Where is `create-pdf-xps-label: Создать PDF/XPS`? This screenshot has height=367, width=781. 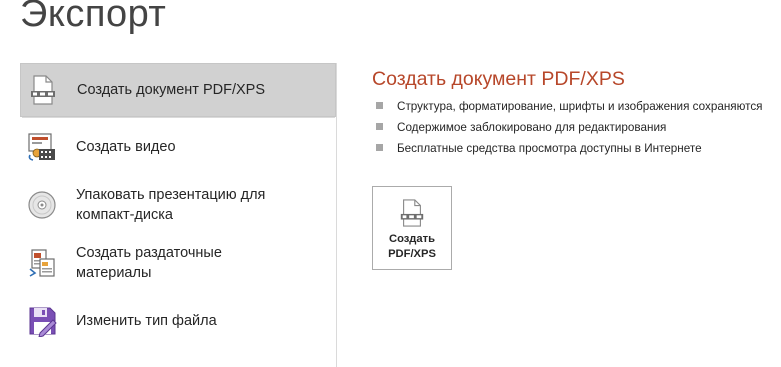
create-pdf-xps-label: Создать PDF/XPS is located at coordinates (412, 247).